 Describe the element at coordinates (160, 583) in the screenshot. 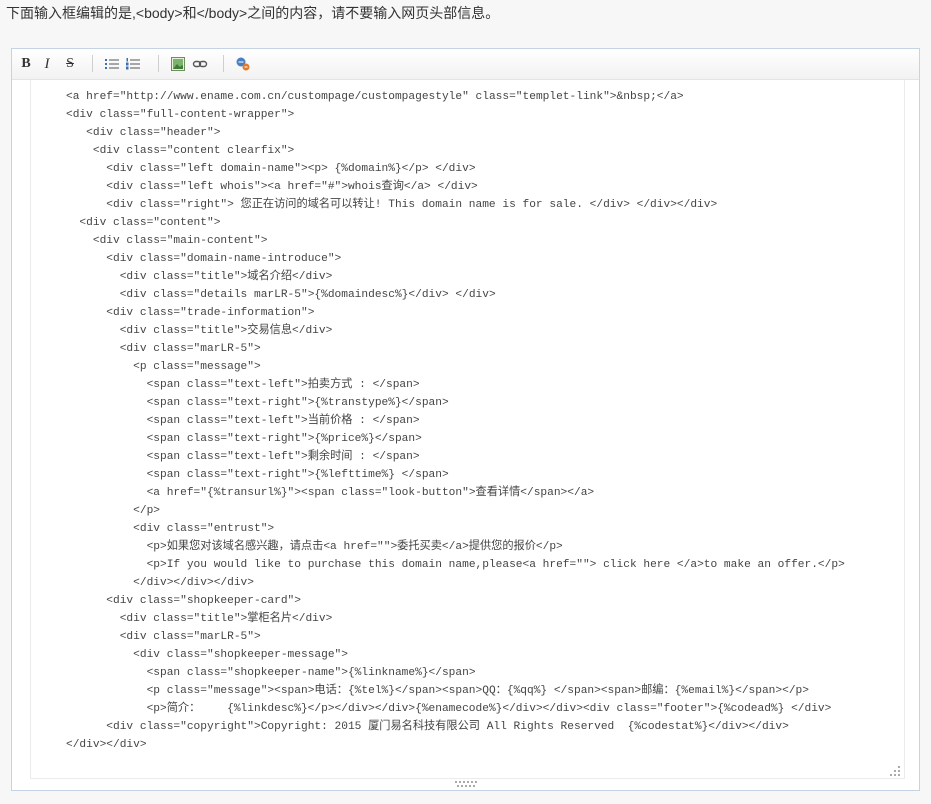

I see `code-line: </div></div></div>` at that location.